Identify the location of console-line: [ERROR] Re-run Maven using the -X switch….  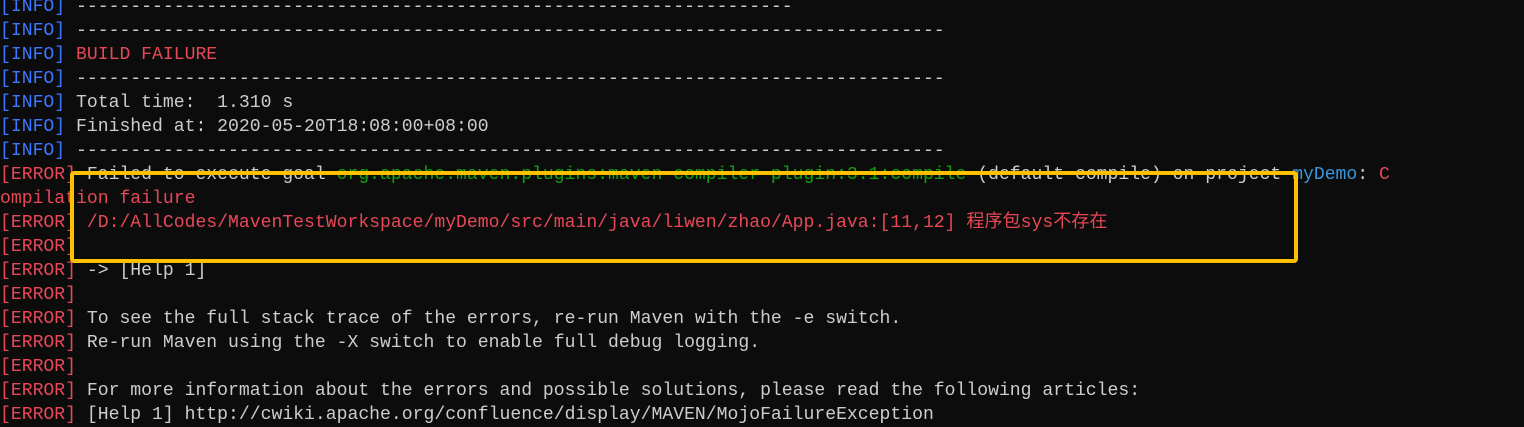
(695, 343).